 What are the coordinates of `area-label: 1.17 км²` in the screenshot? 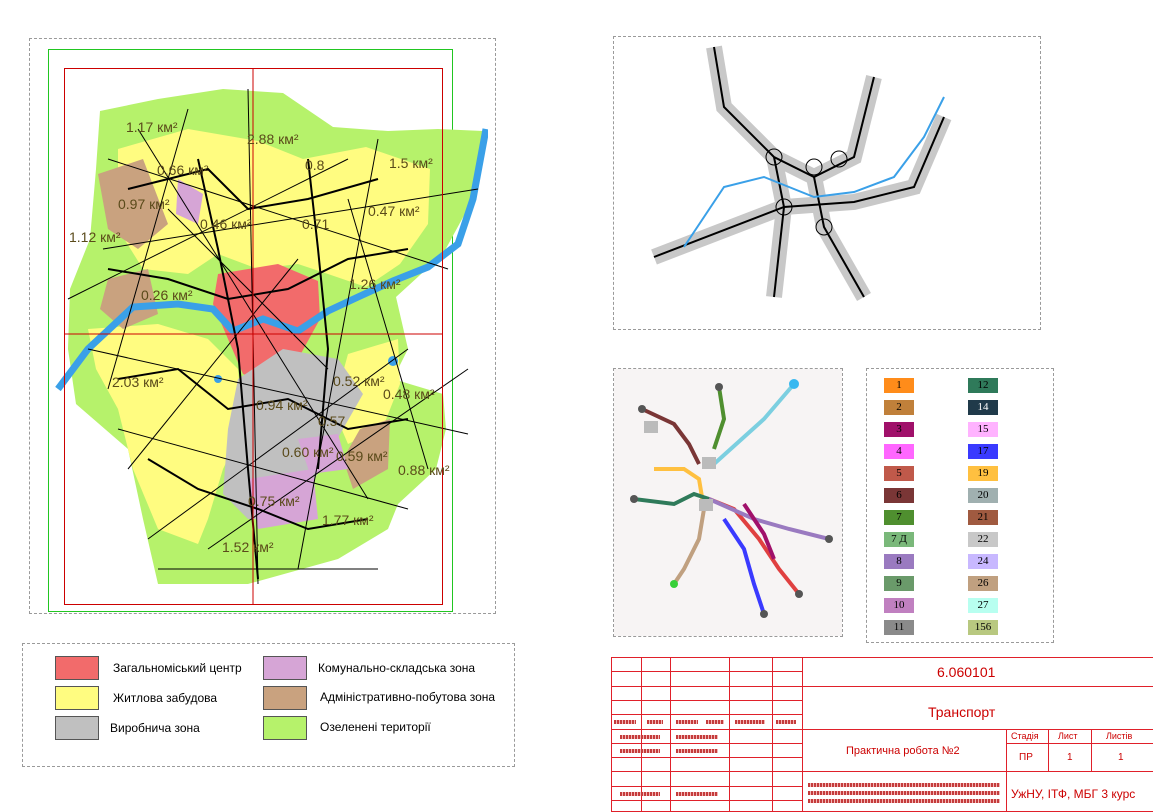 It's located at (152, 127).